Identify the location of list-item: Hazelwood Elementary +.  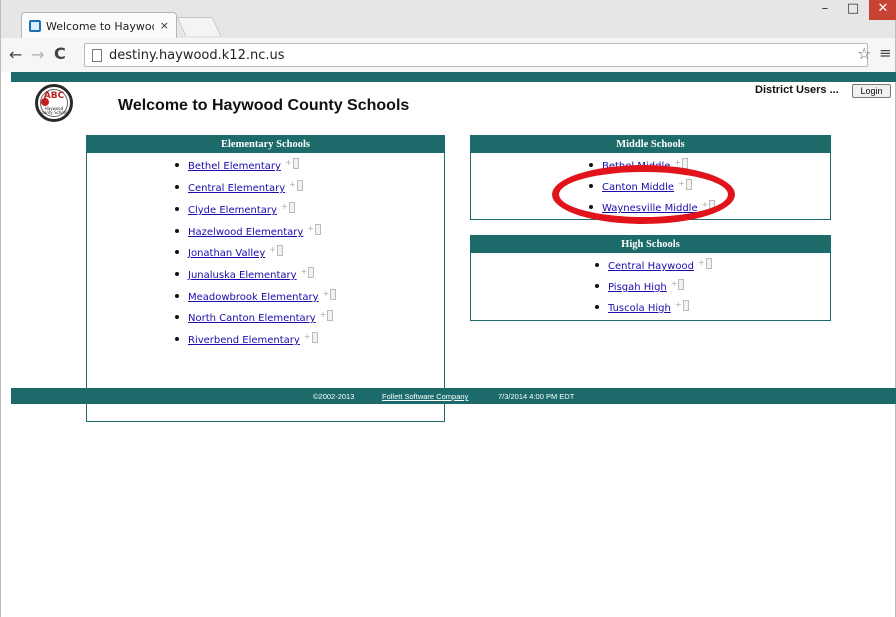
(248, 231).